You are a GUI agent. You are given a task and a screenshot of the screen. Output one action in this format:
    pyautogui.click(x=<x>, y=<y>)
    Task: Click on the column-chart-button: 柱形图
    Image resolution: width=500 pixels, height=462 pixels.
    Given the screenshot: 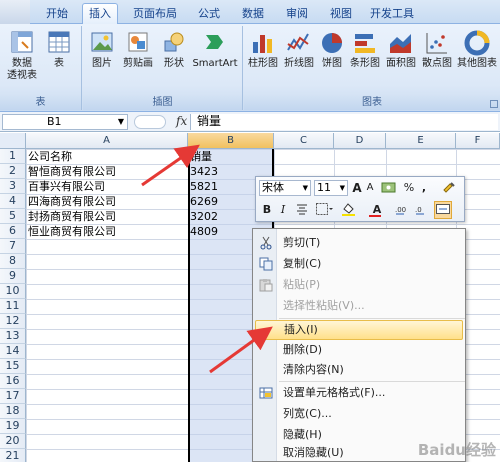 What is the action you would take?
    pyautogui.click(x=263, y=50)
    